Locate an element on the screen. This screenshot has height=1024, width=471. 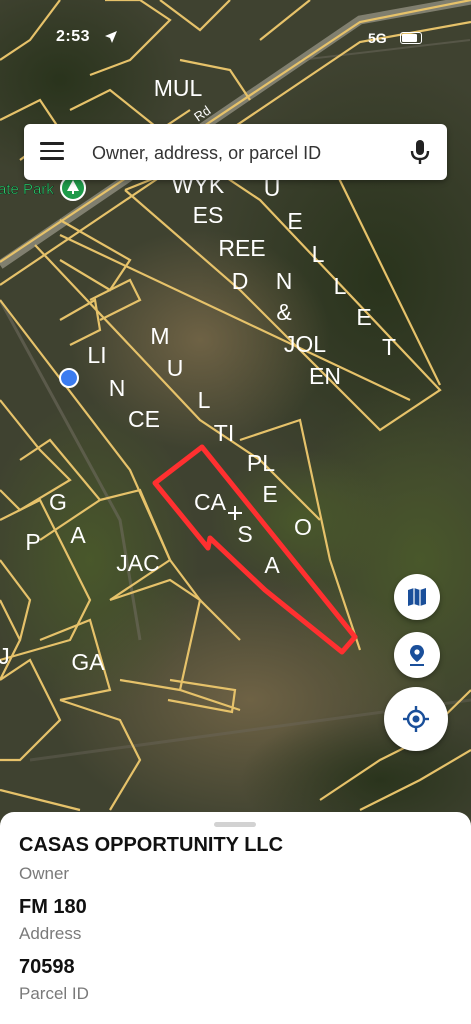
parcel-label: G is located at coordinates (58, 502).